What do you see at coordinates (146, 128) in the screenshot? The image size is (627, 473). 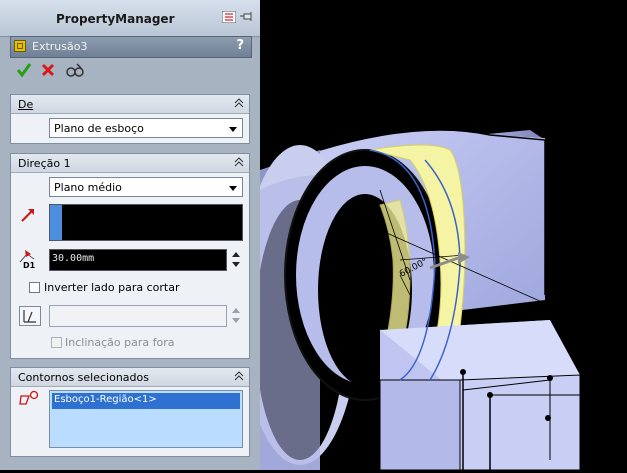 I see `from-dropdown: Plano de esboço` at bounding box center [146, 128].